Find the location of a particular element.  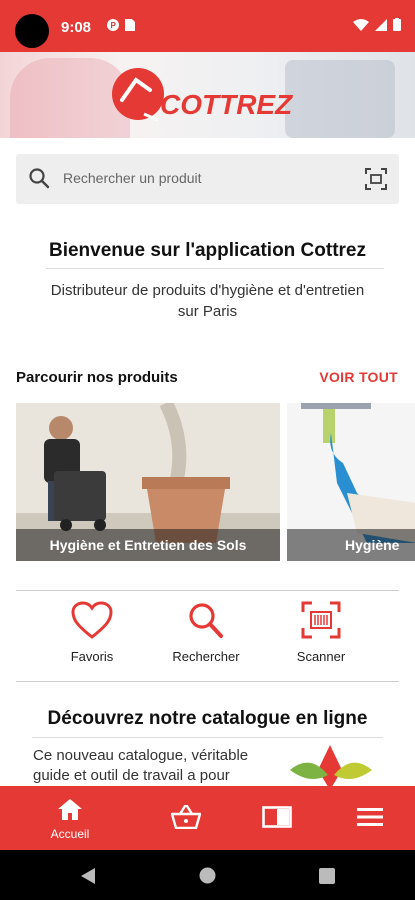

favorites-label: Favoris is located at coordinates (92, 656).